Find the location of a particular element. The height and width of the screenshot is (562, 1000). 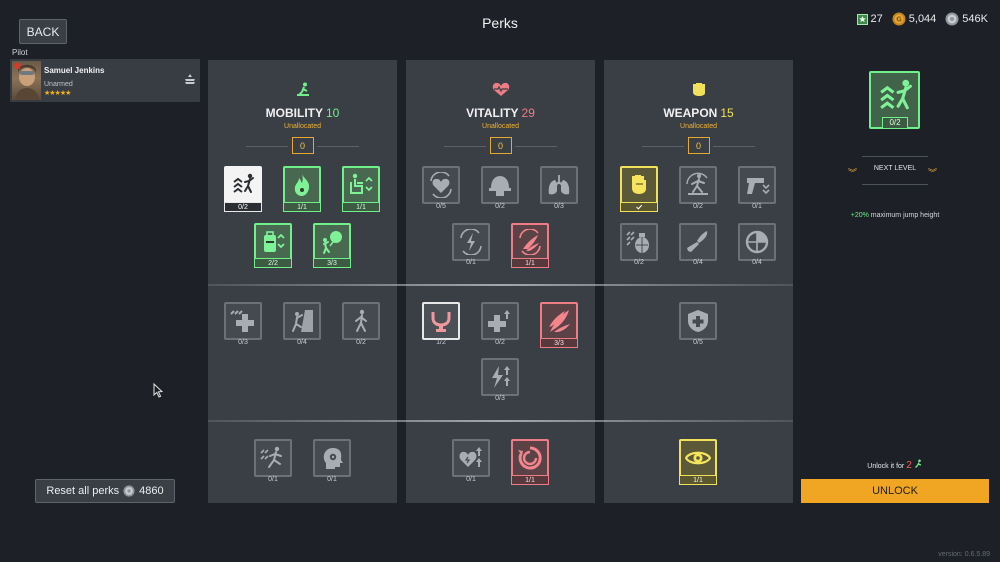

skate-icon is located at coordinates (698, 185).